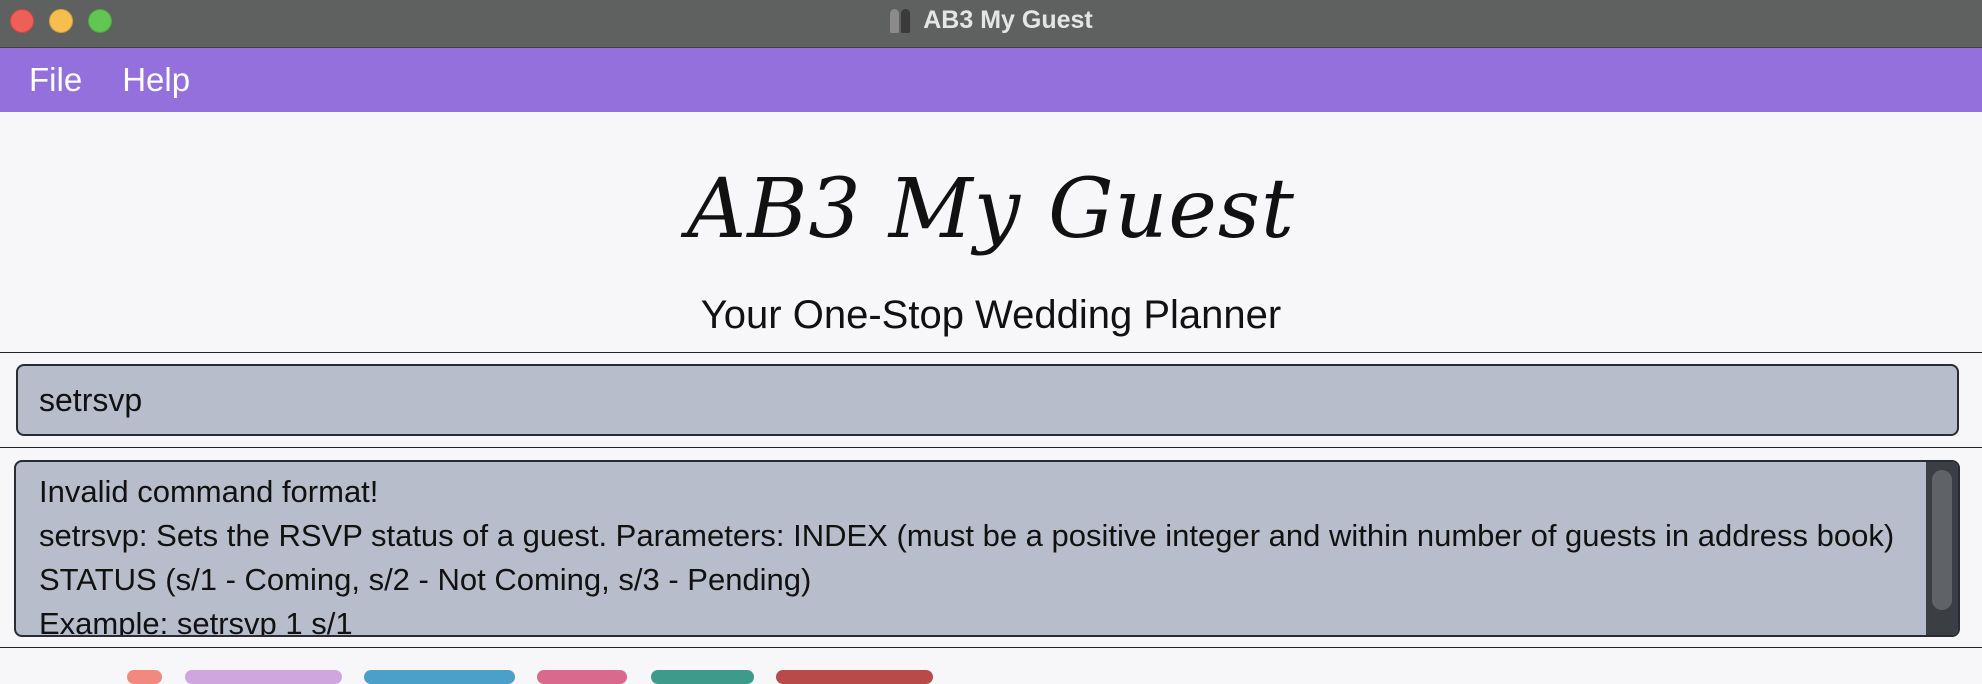  Describe the element at coordinates (987, 400) in the screenshot. I see `command-input` at that location.